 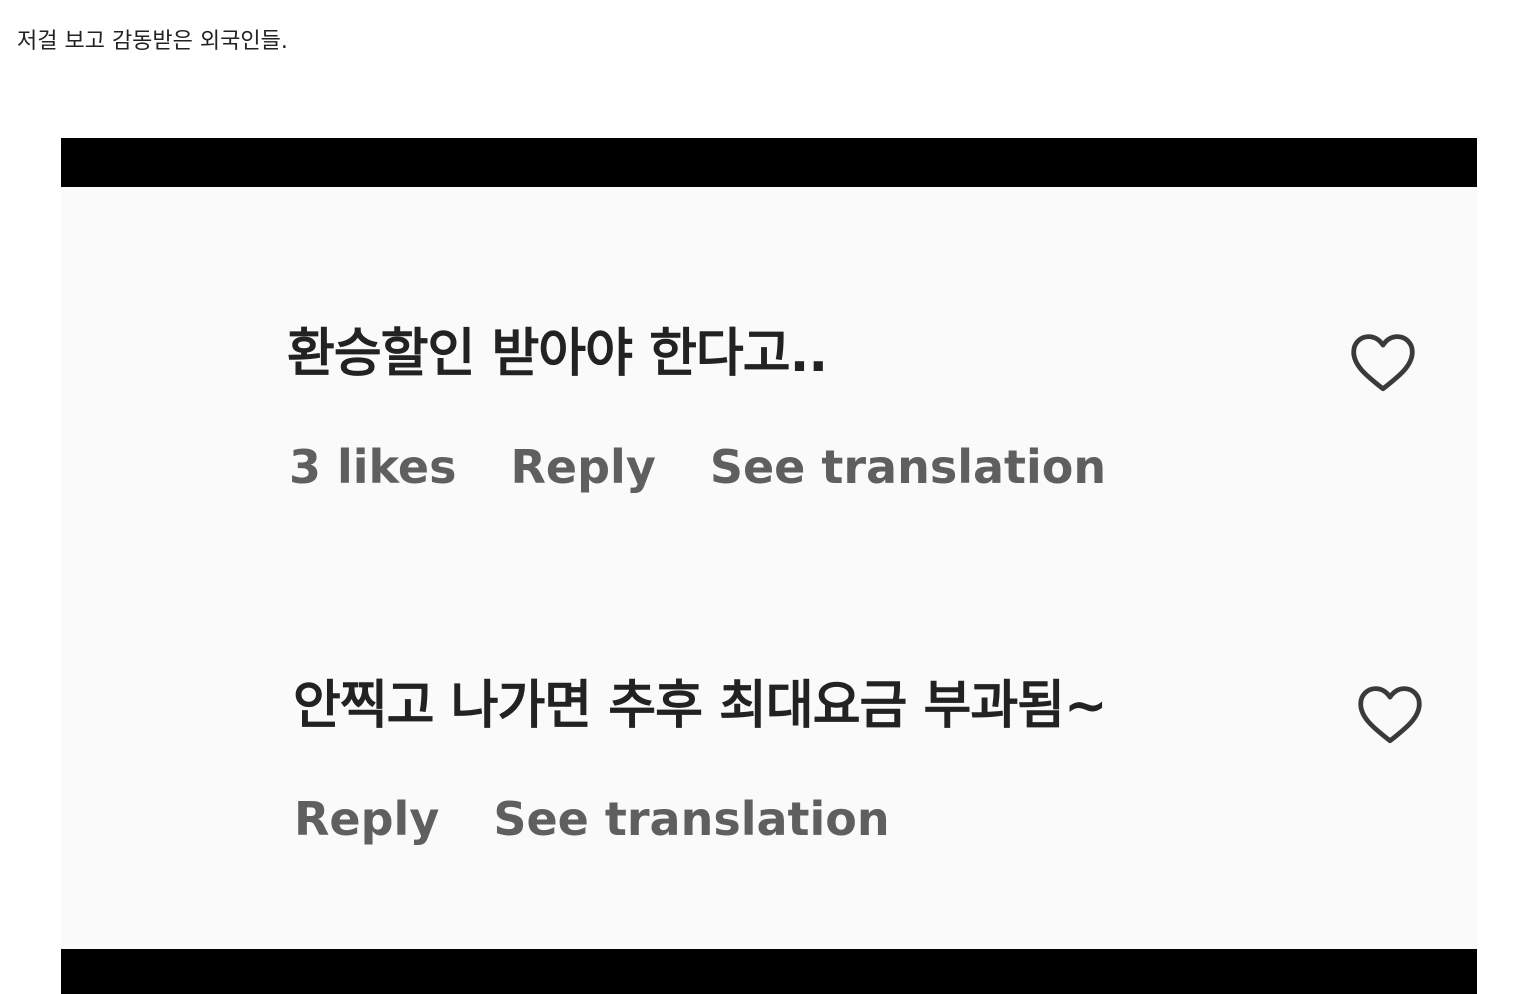 What do you see at coordinates (152, 41) in the screenshot?
I see `post-caption: 저걸 보고 감동받은 외국인들.` at bounding box center [152, 41].